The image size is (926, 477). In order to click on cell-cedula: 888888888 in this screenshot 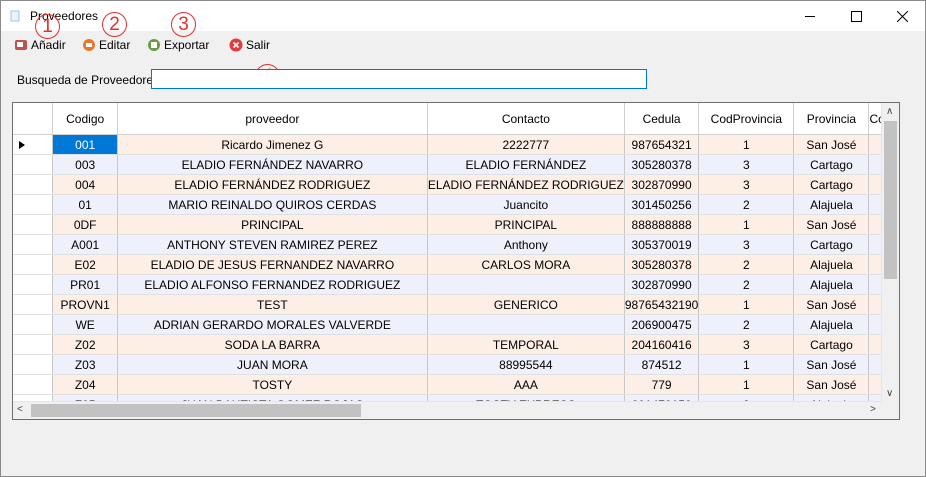, I will do `click(662, 224)`.